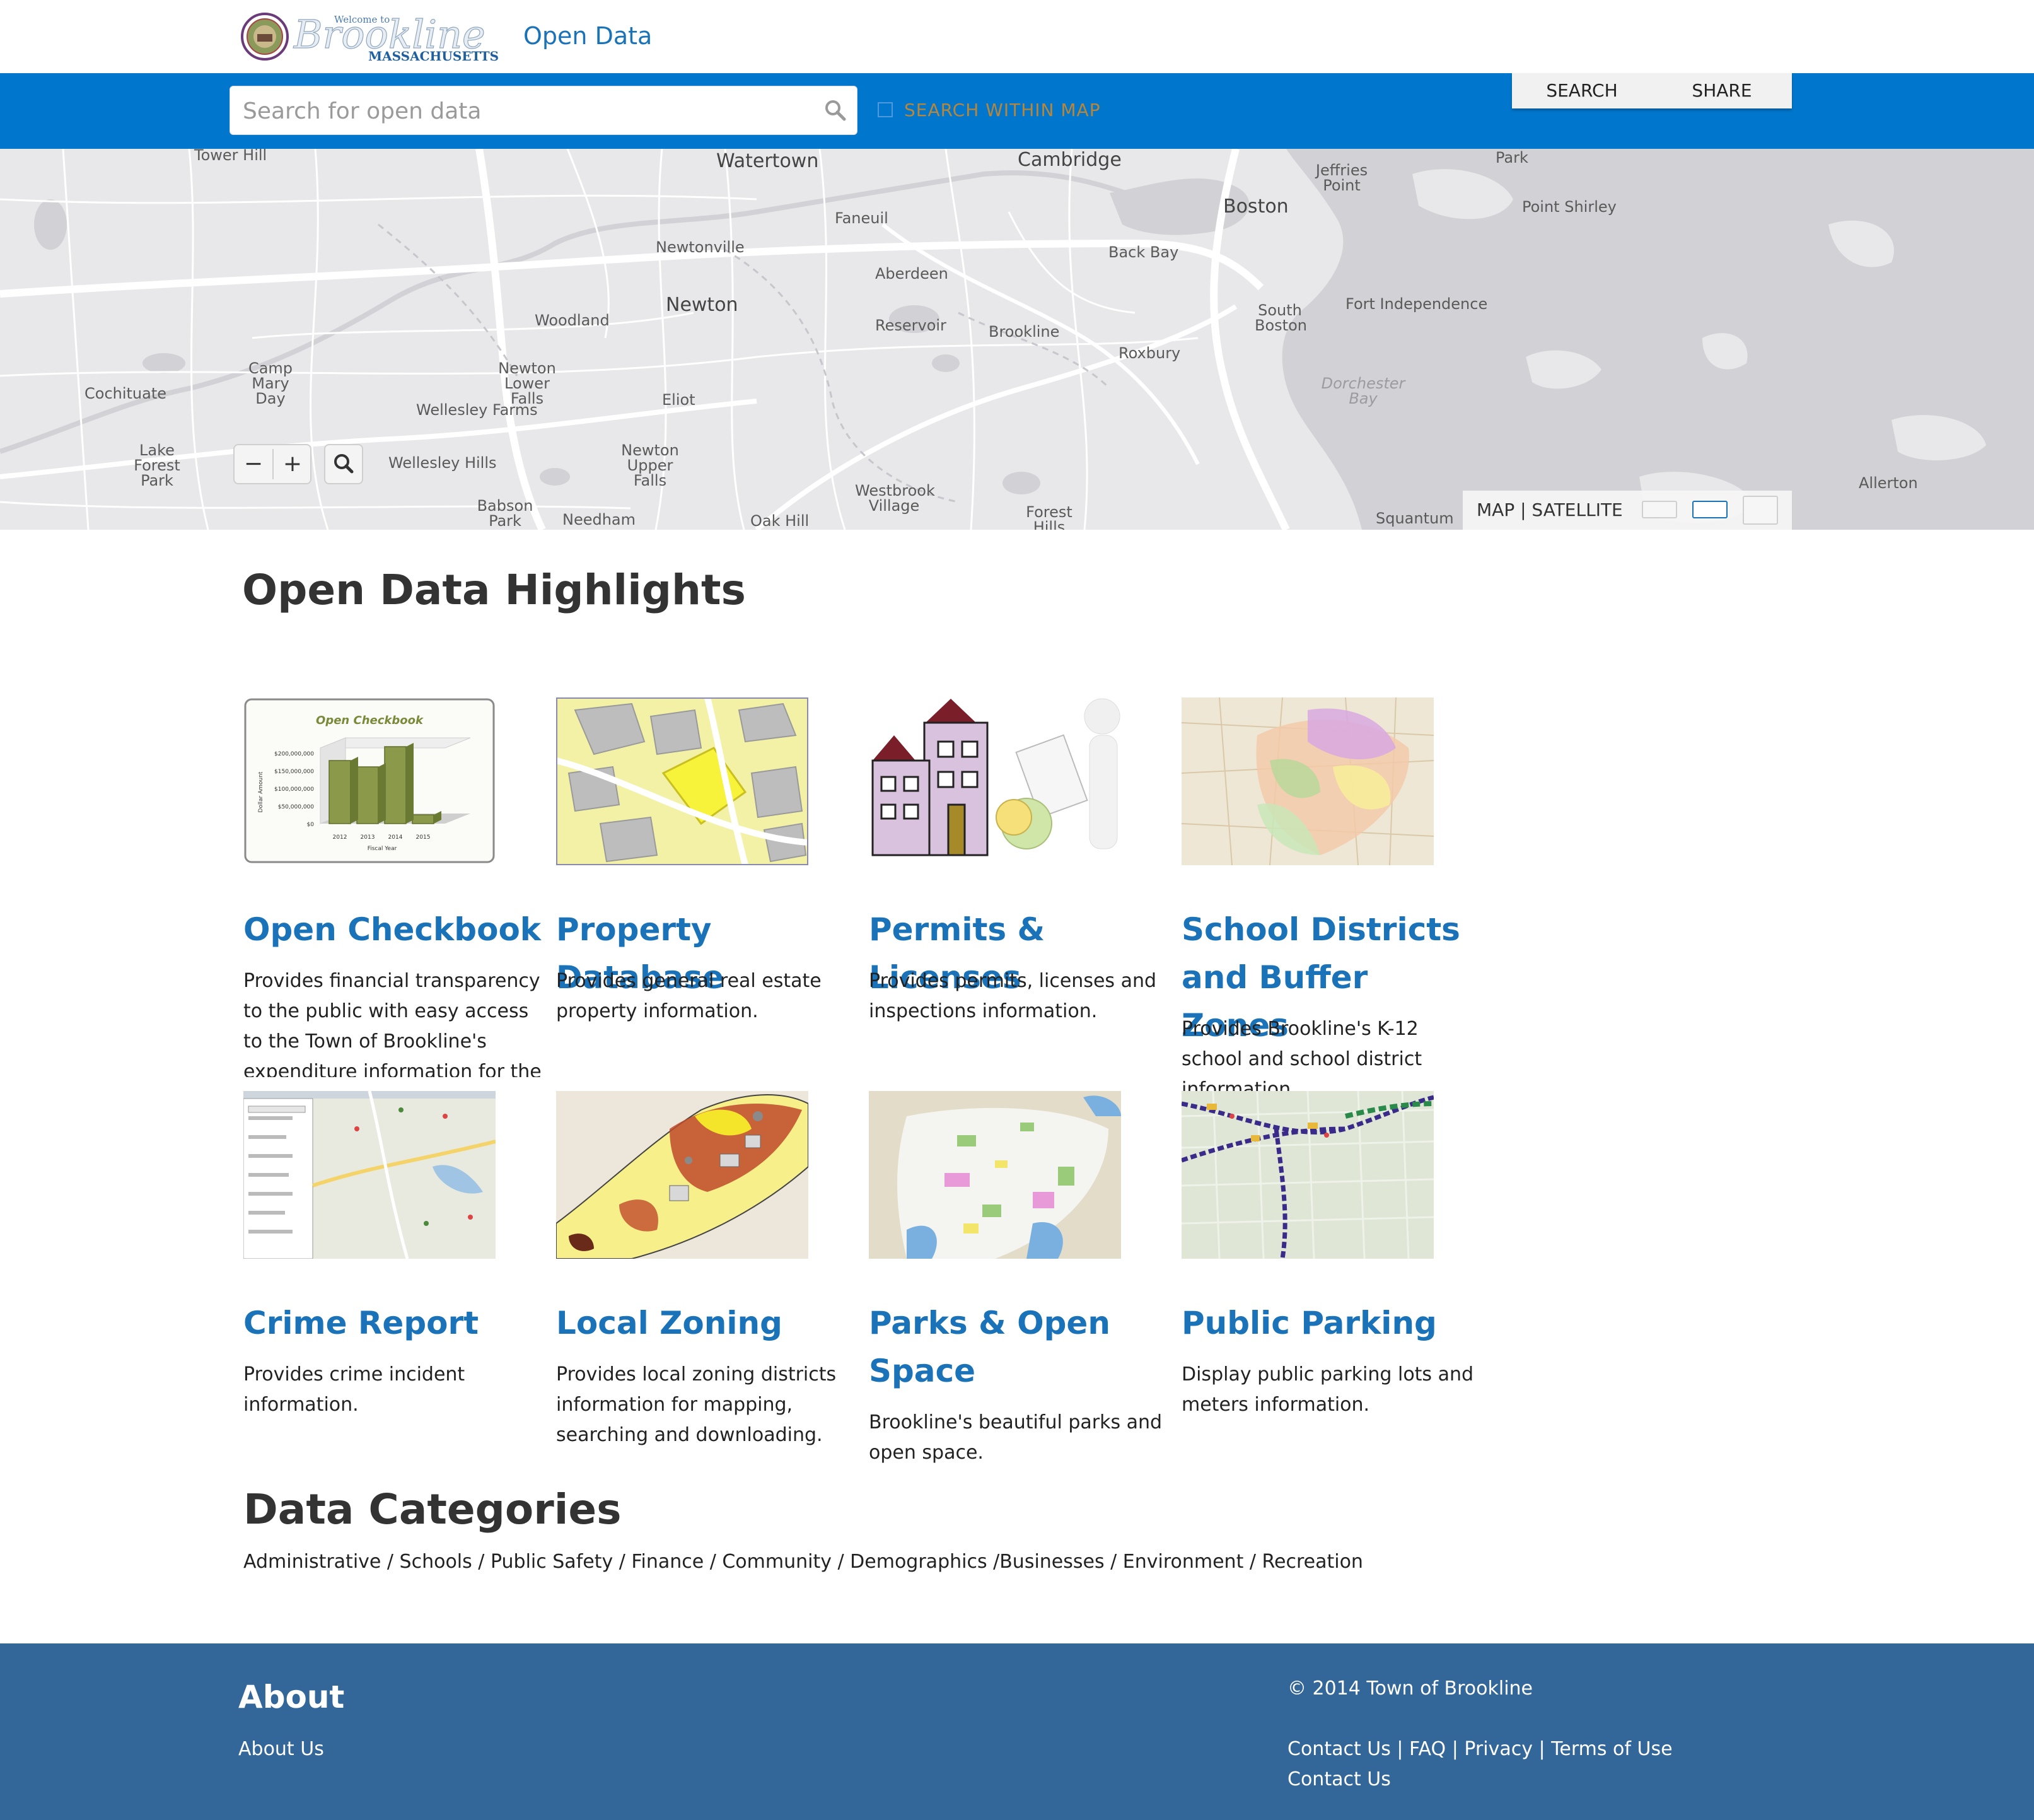 This screenshot has width=2034, height=1820. What do you see at coordinates (296, 807) in the screenshot?
I see `y-tick-label: $50,000,000` at bounding box center [296, 807].